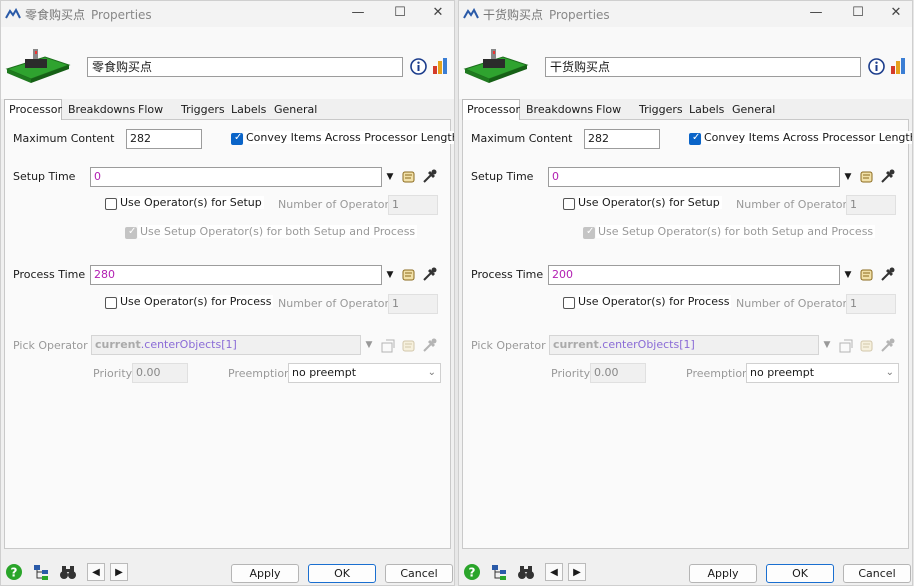 The height and width of the screenshot is (586, 914). Describe the element at coordinates (703, 67) in the screenshot. I see `object-name-input: 干货购买点` at that location.